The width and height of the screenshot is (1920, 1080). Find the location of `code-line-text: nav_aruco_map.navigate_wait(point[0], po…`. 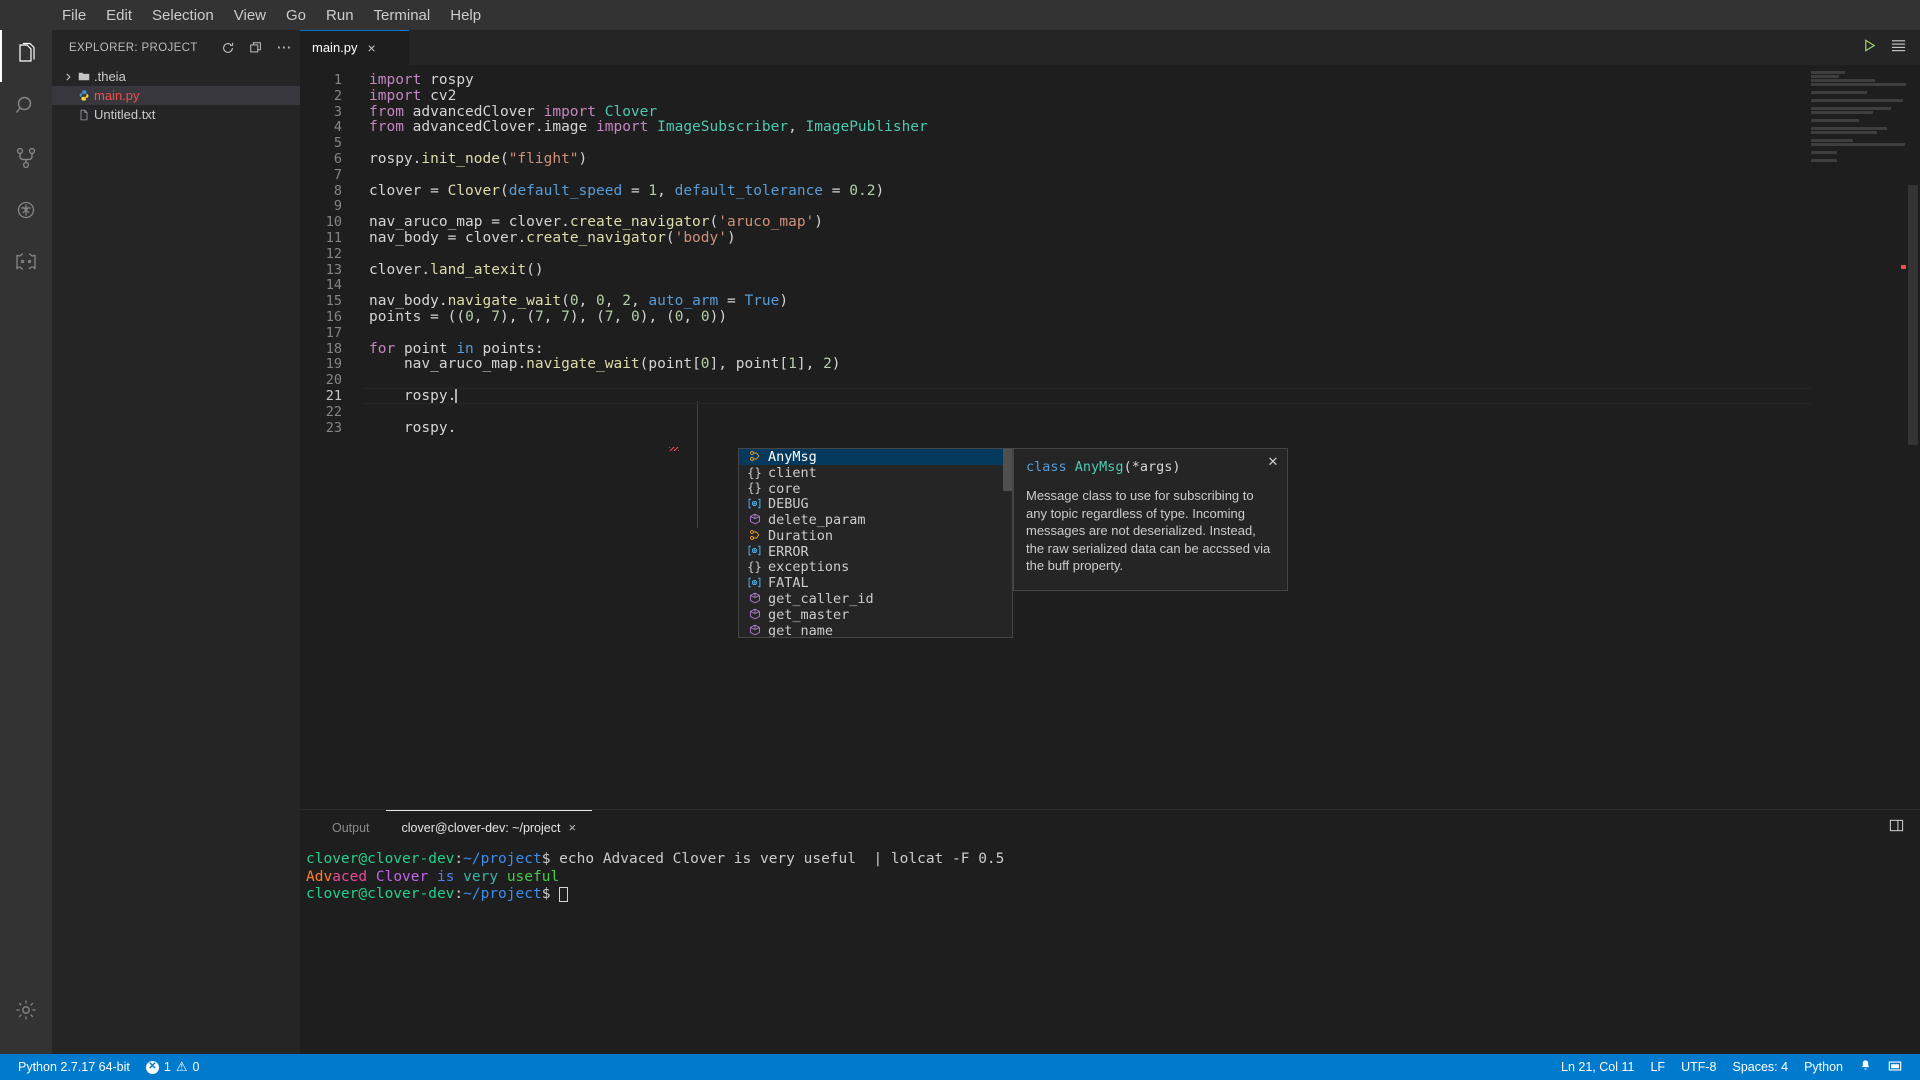

code-line-text: nav_aruco_map.navigate_wait(point[0], po… is located at coordinates (622, 364).